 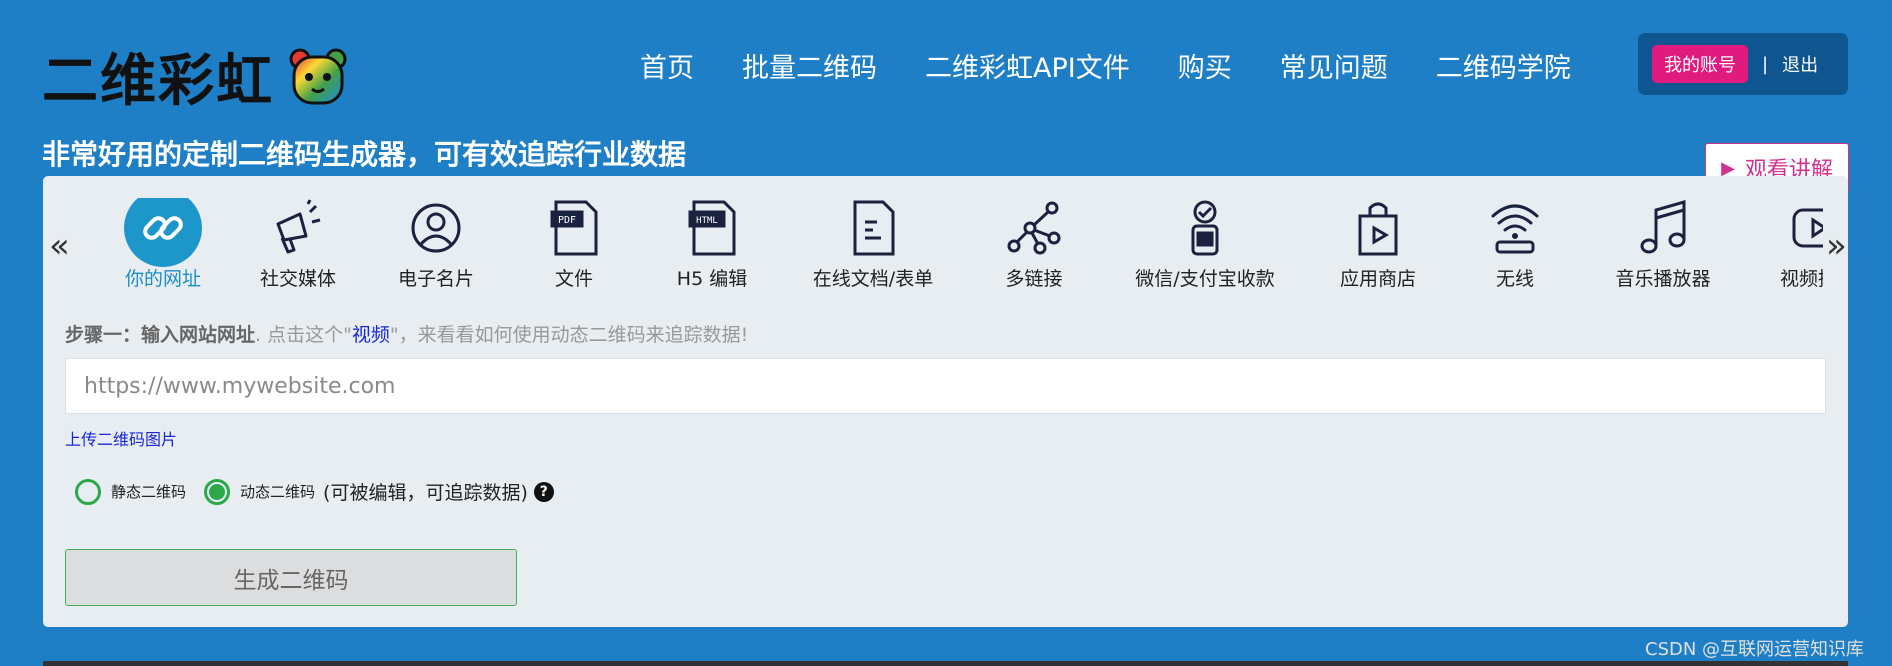 What do you see at coordinates (88, 491) in the screenshot?
I see `static-qr-radio` at bounding box center [88, 491].